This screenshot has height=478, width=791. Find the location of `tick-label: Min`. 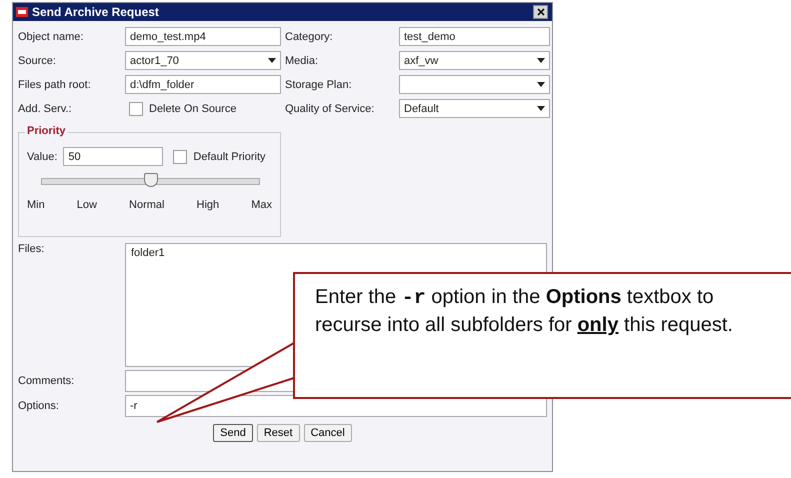

tick-label: Min is located at coordinates (36, 205).